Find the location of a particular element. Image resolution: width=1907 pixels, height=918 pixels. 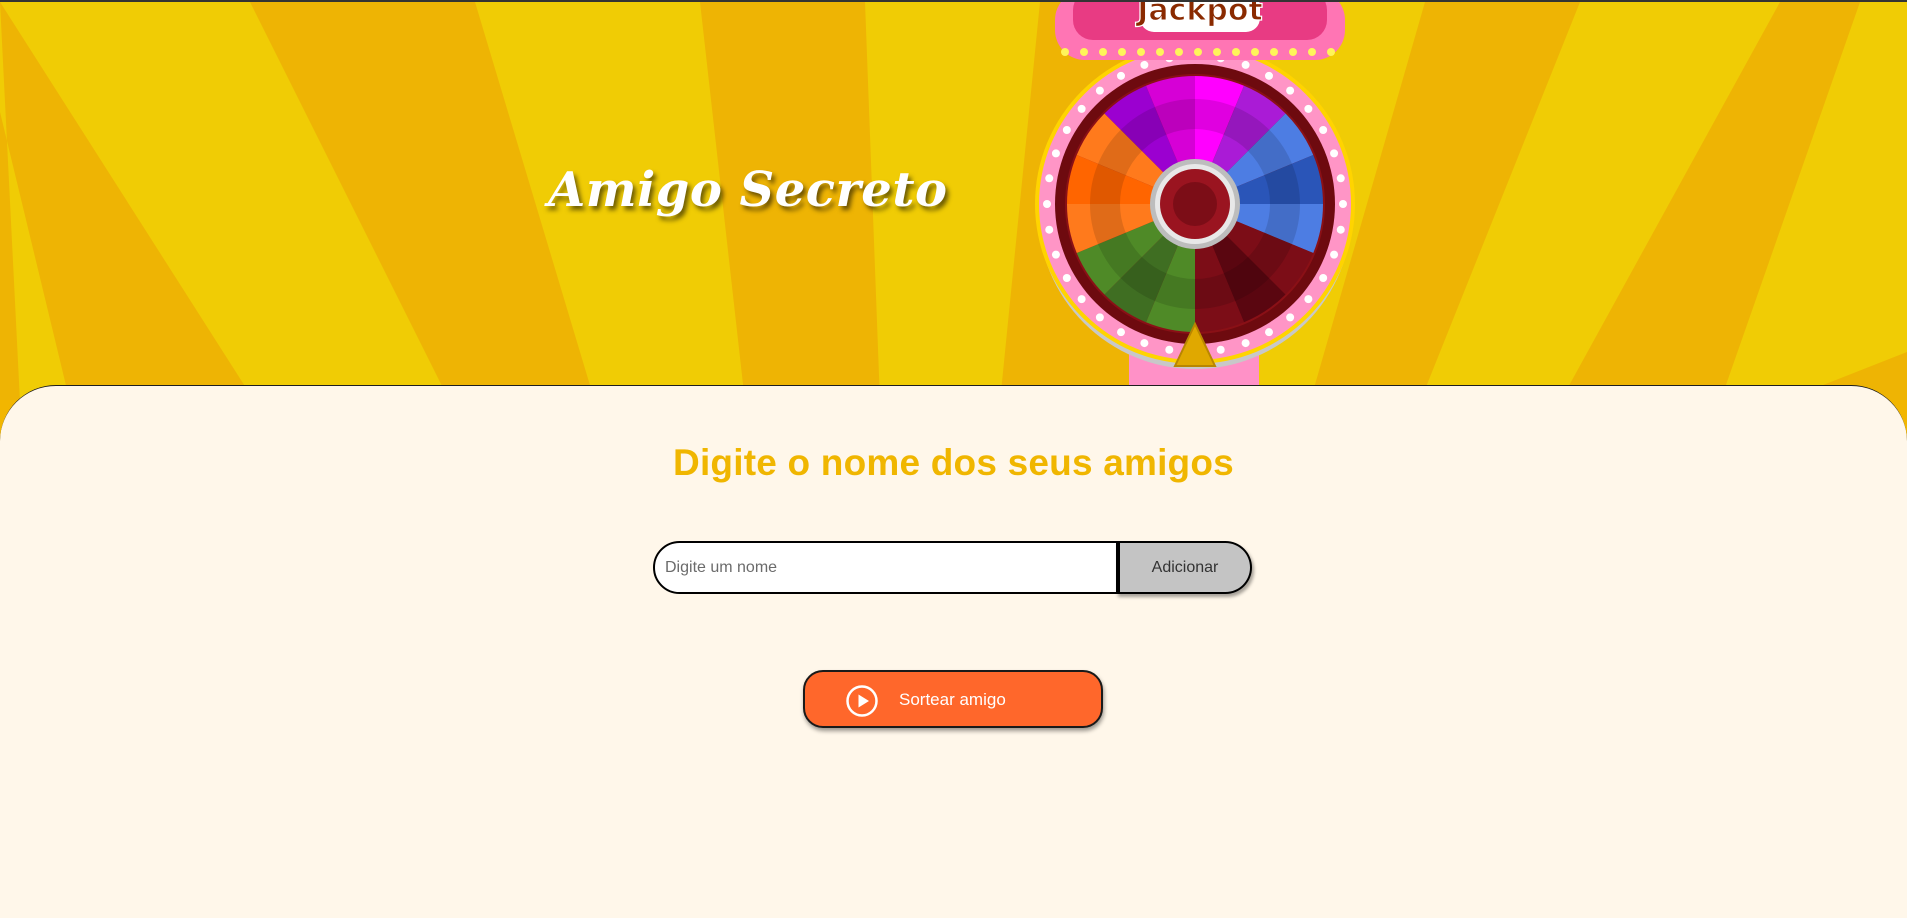

draw-friend-button: Sortear amigo is located at coordinates (953, 699).